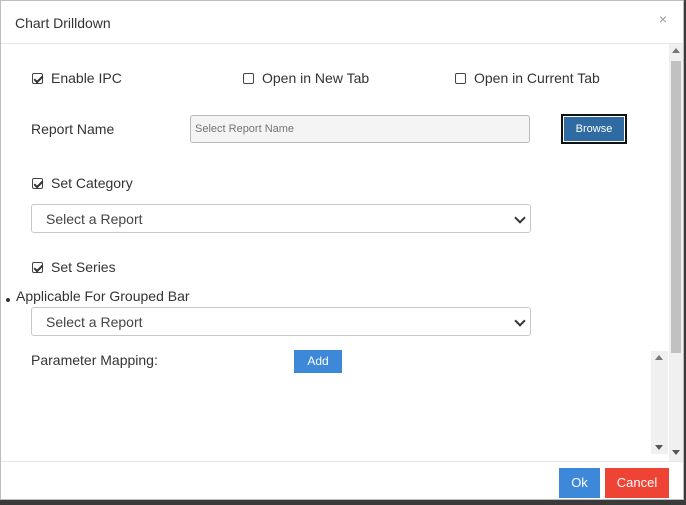 The height and width of the screenshot is (505, 686). What do you see at coordinates (37, 183) in the screenshot?
I see `set-category-checkbox` at bounding box center [37, 183].